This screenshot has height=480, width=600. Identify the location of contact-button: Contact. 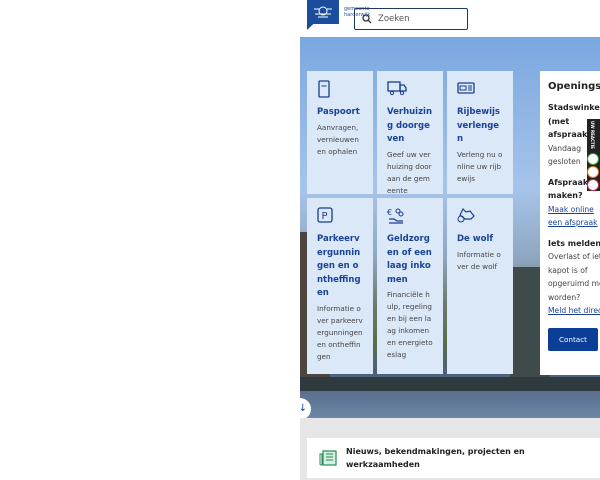
(573, 339).